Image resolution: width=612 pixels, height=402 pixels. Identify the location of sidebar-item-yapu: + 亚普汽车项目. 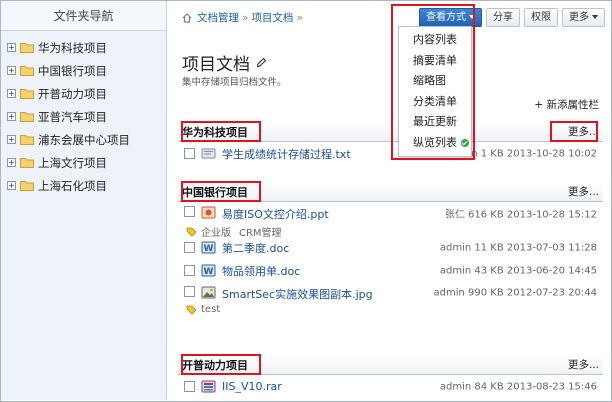
(83, 116).